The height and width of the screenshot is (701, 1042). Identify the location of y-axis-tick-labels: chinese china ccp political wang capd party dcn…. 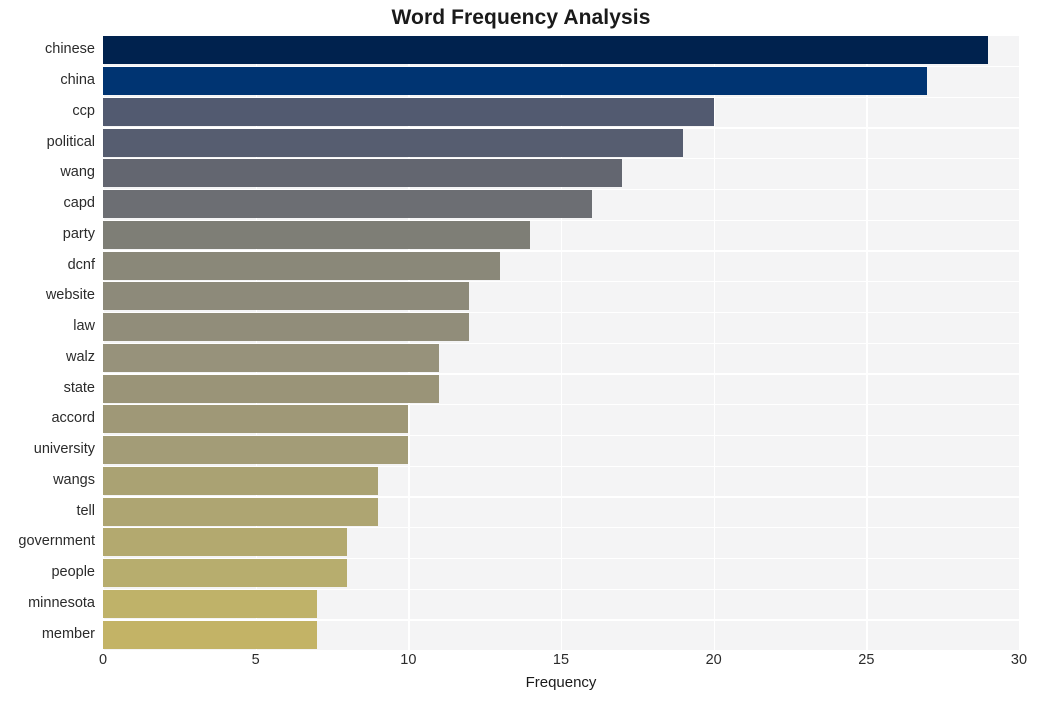
(47, 342).